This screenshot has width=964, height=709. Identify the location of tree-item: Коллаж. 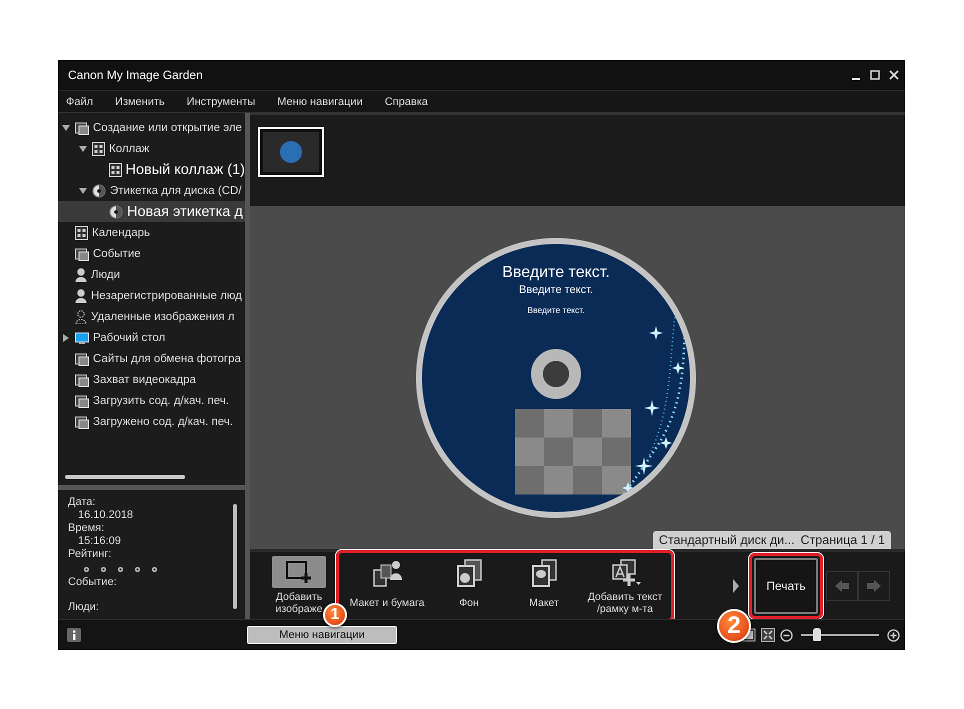
(151, 148).